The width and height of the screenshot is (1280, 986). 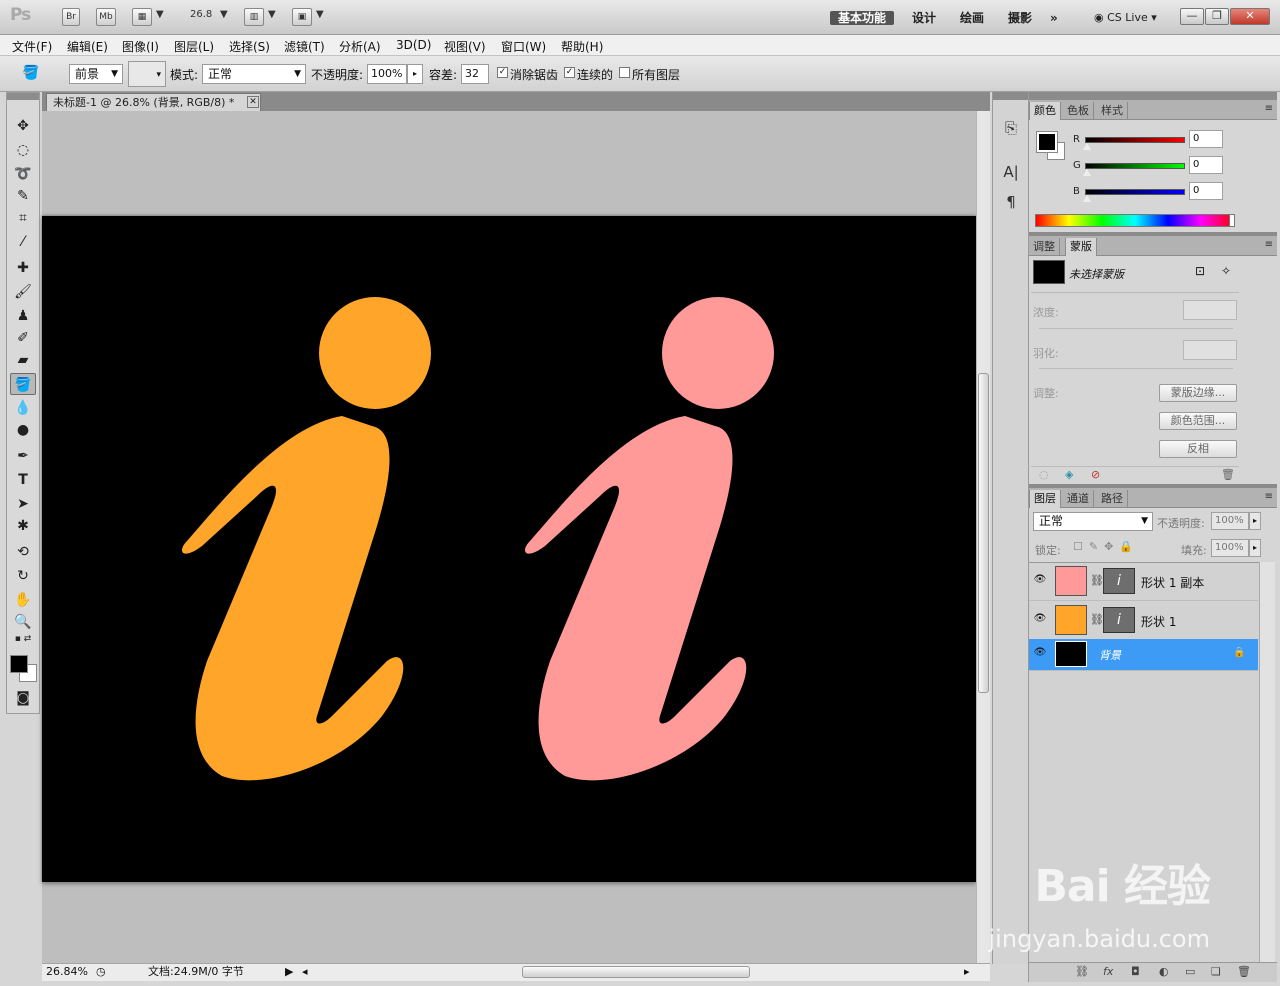 I want to click on menu-select: 选择(S), so click(x=249, y=46).